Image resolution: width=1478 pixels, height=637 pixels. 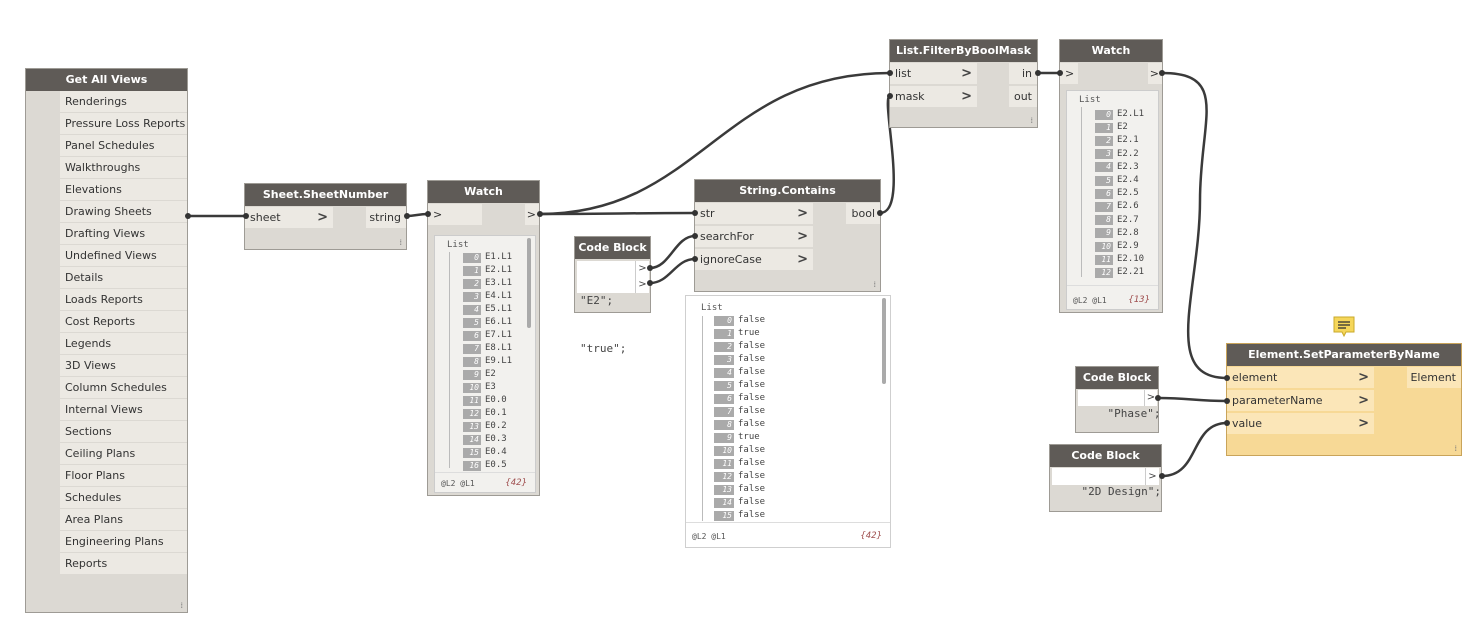 I want to click on view-type-item: Drawing Sheets, so click(x=123, y=212).